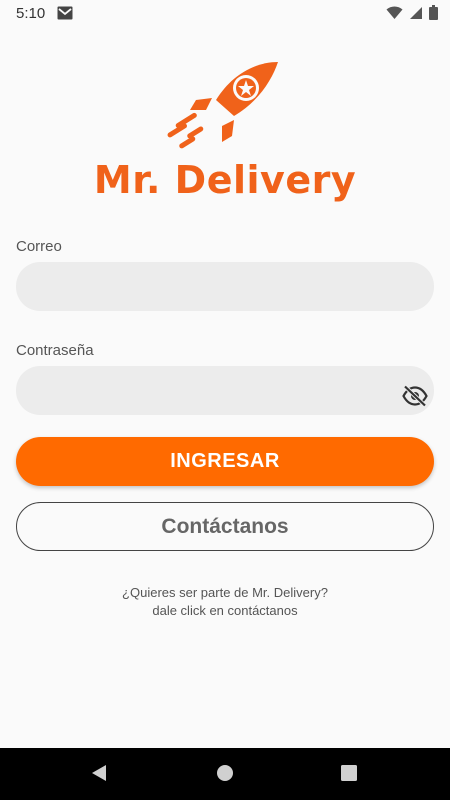 This screenshot has height=800, width=450. I want to click on info-line-2: dale click en contáctanos, so click(225, 610).